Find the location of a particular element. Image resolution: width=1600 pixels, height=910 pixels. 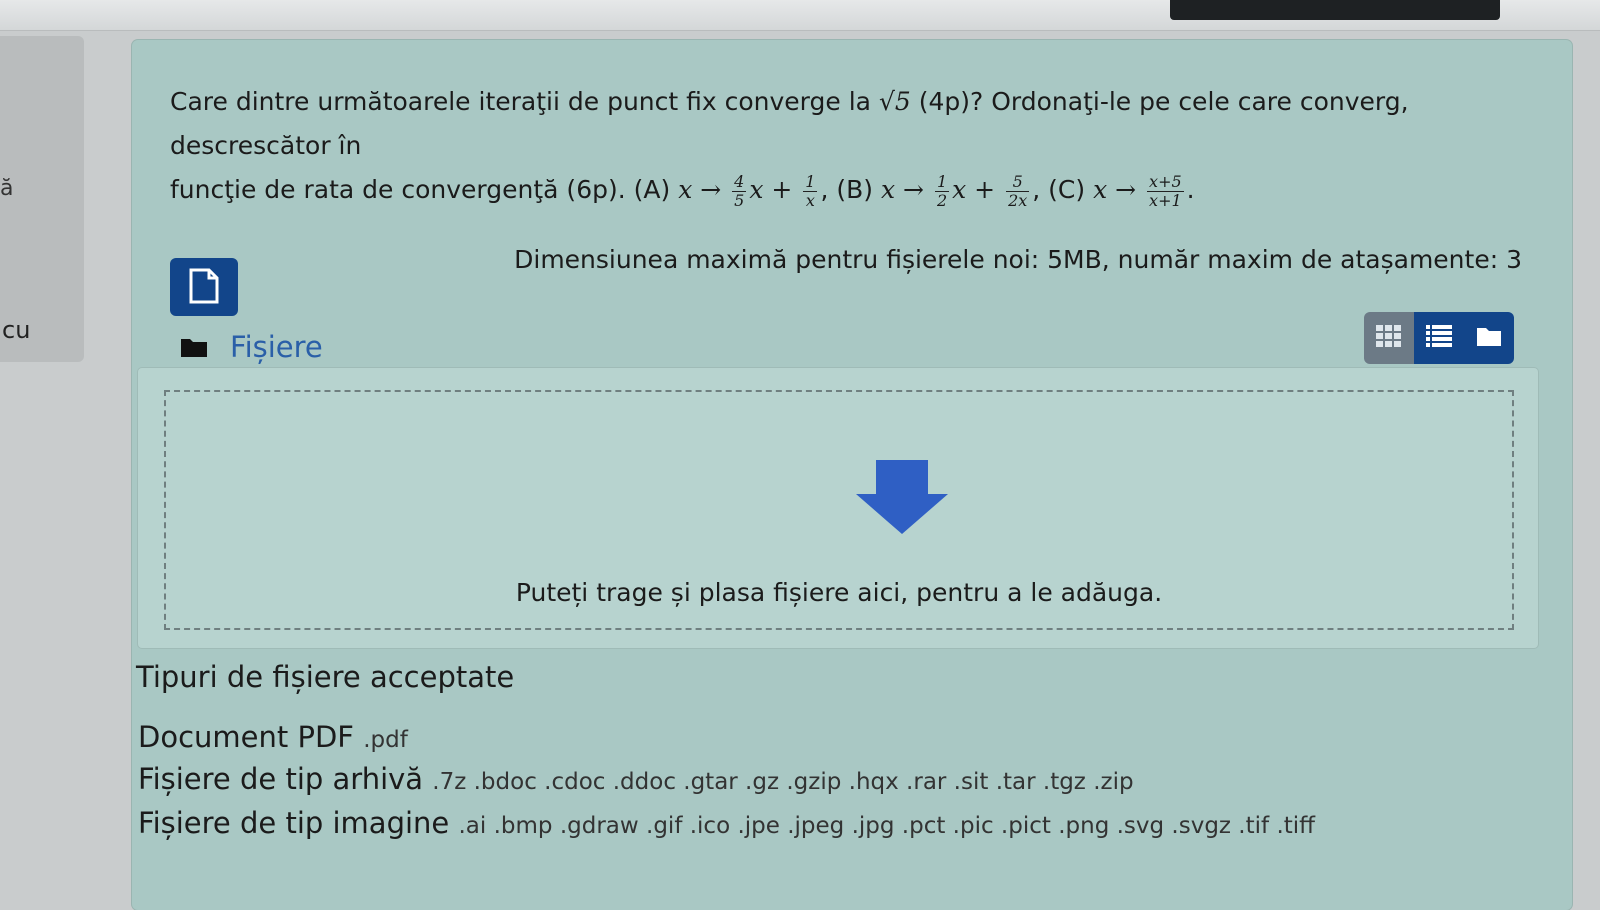

files-folder-path: Fișiere is located at coordinates (251, 347).